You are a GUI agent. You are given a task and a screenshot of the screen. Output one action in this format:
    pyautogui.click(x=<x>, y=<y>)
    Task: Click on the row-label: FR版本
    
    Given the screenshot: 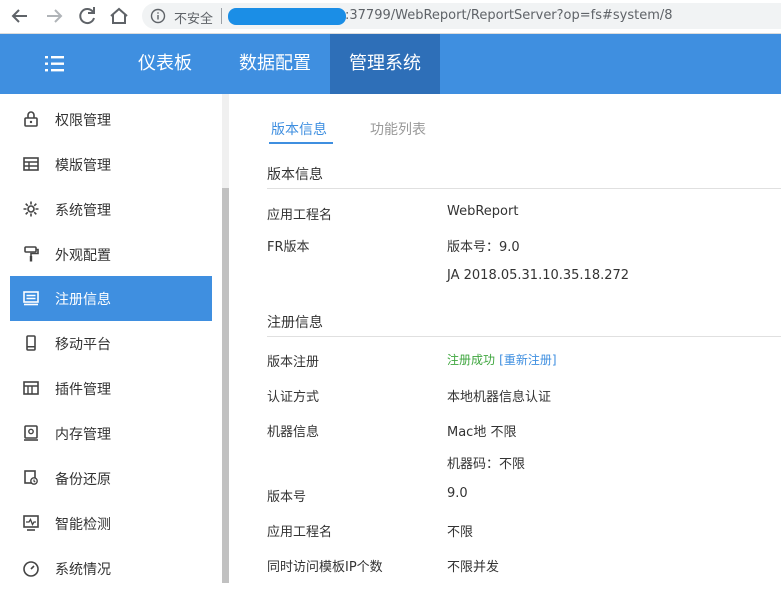 What is the action you would take?
    pyautogui.click(x=288, y=247)
    